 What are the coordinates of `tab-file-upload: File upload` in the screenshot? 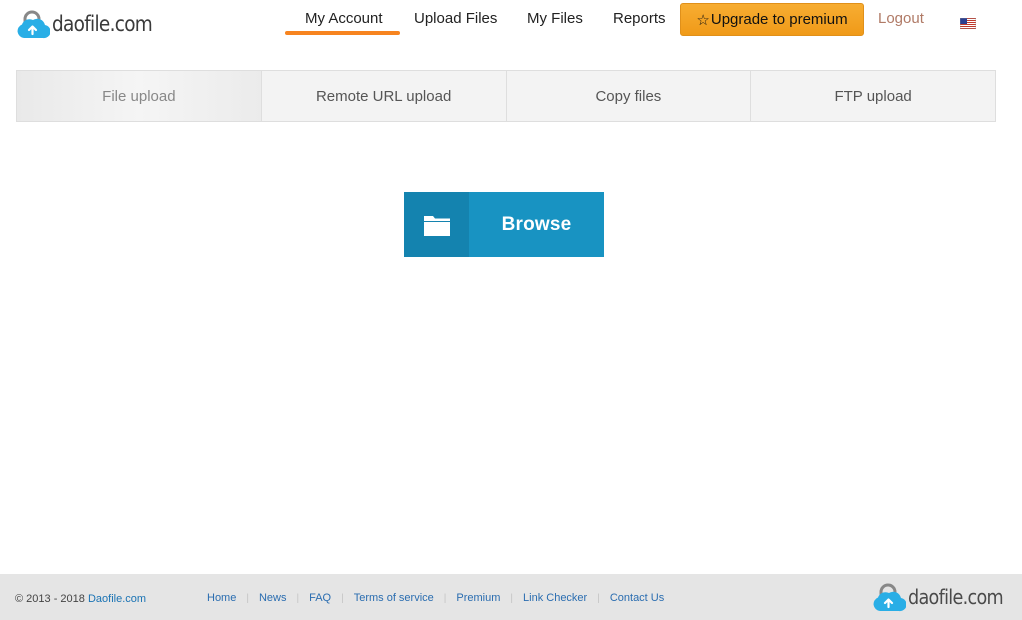 It's located at (139, 96).